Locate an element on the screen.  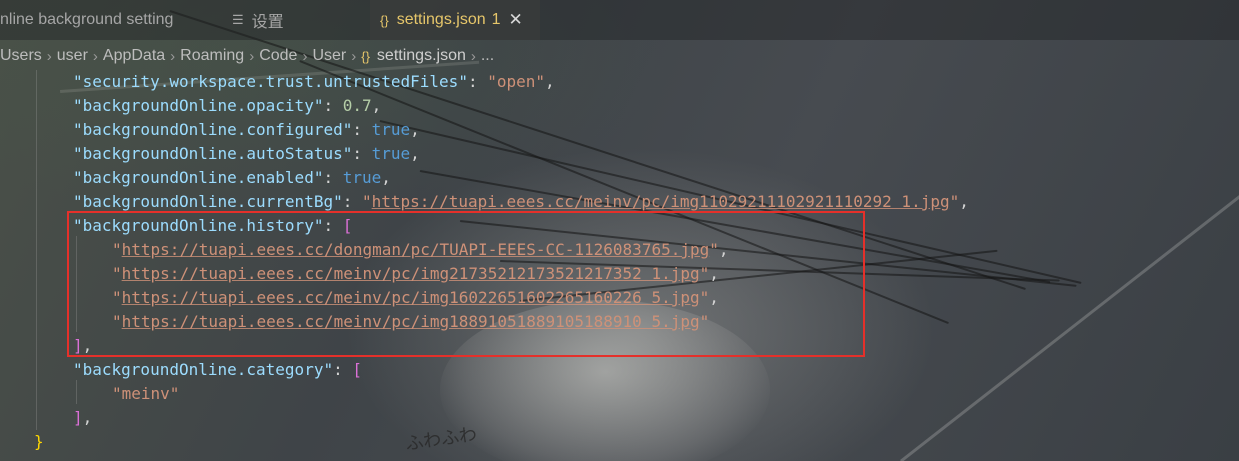
code-line: "backgroundOnline.category": [ is located at coordinates (217, 369).